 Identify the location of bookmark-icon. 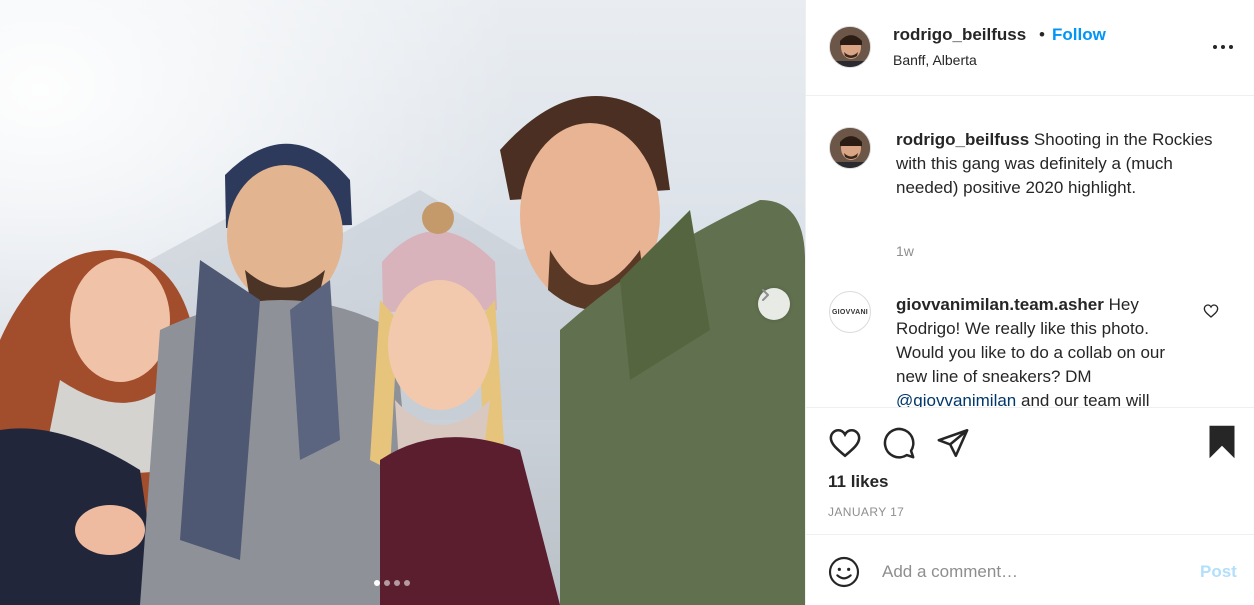
(1222, 442).